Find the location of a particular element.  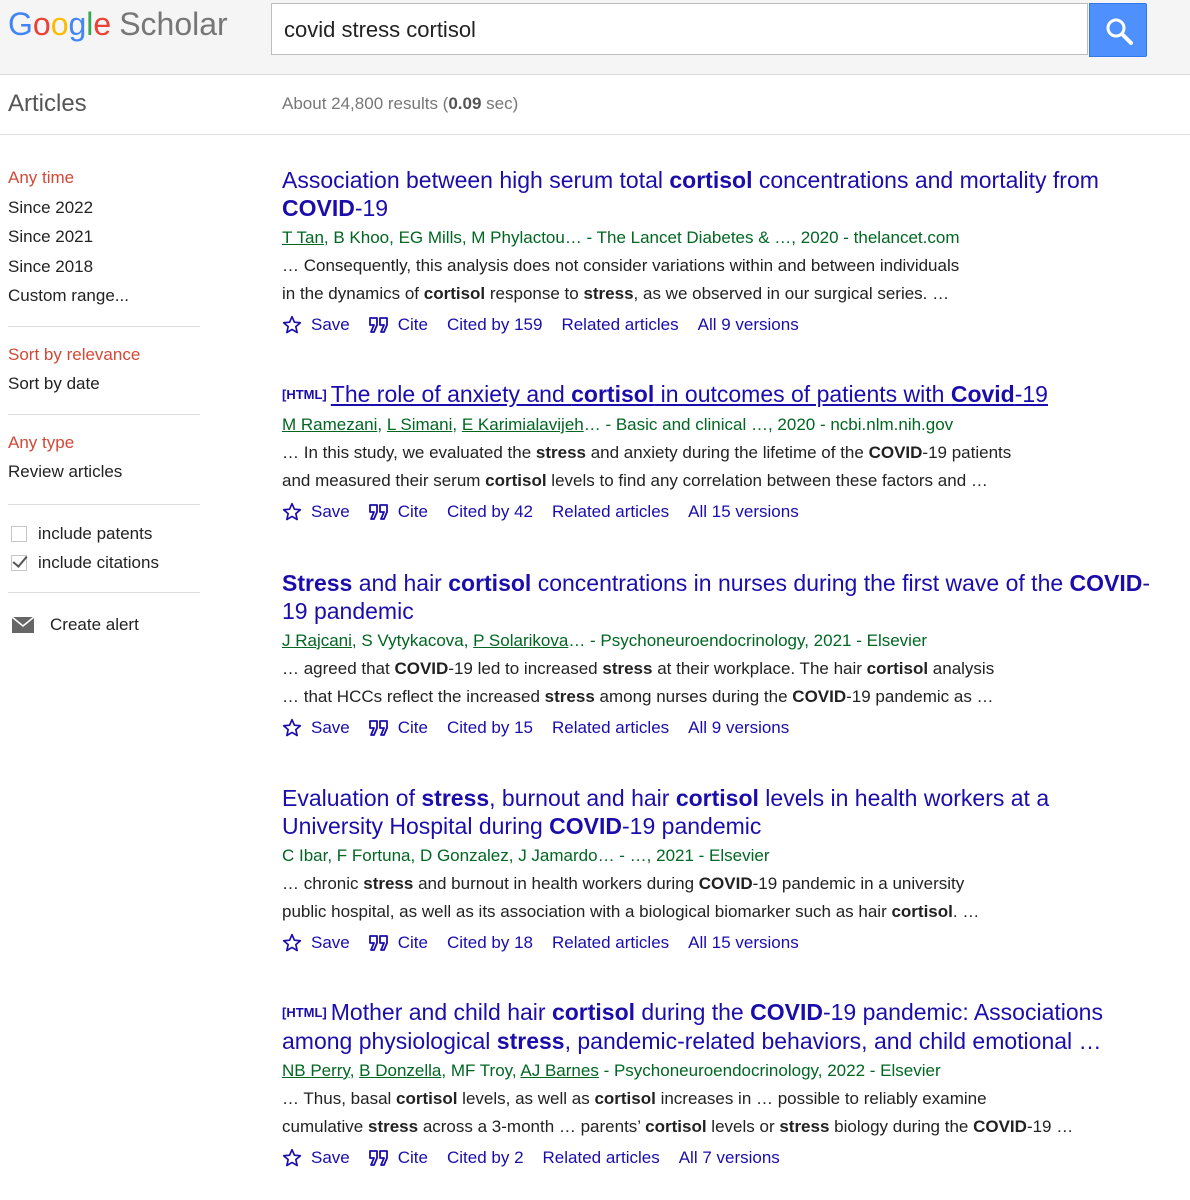

include-patents-option: include patents is located at coordinates (104, 534).